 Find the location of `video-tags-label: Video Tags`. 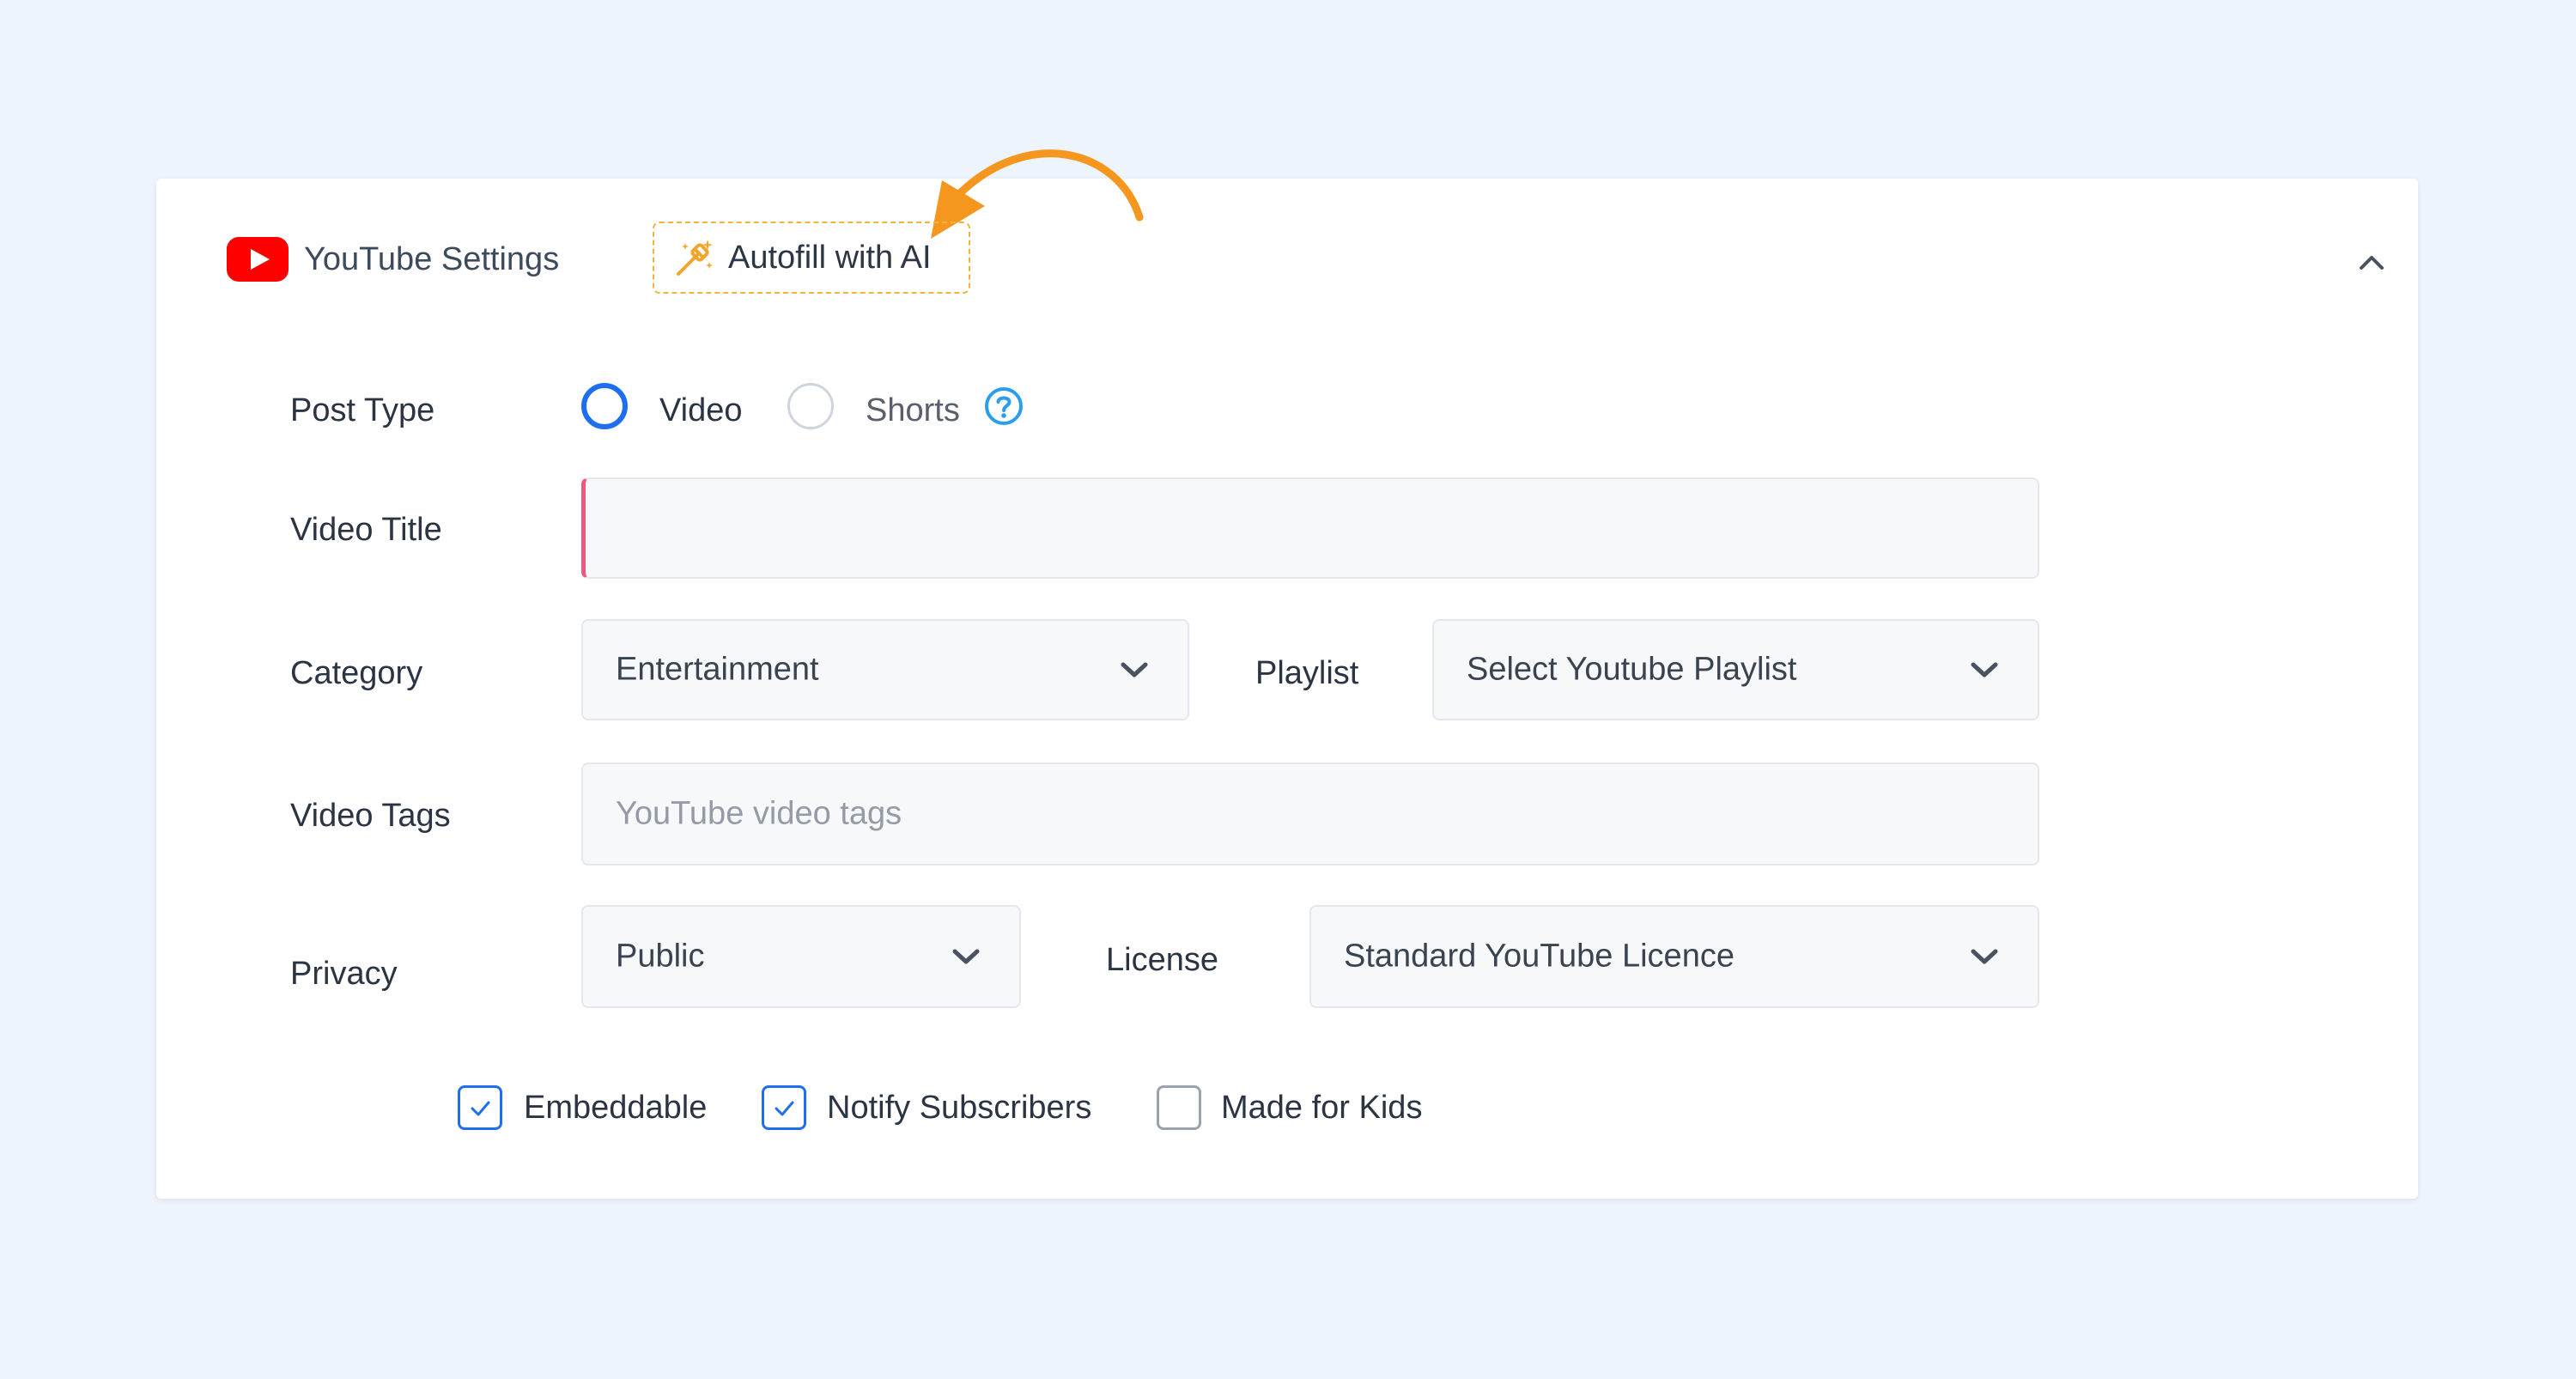

video-tags-label: Video Tags is located at coordinates (370, 816).